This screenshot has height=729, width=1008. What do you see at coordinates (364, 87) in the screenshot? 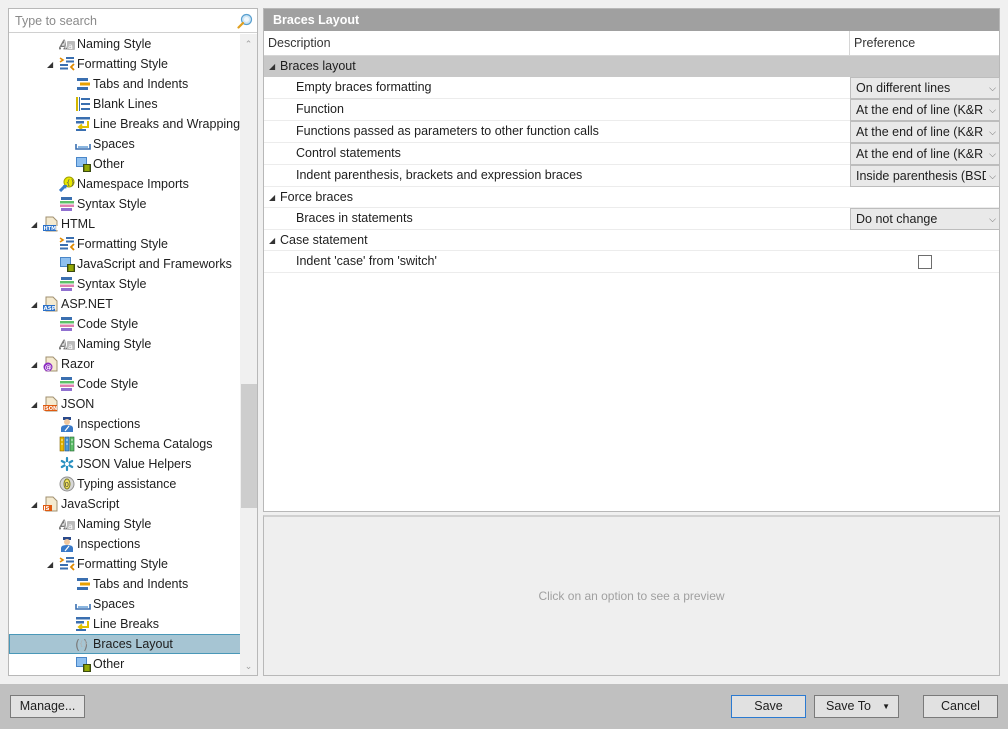
I see `option-label: Empty braces formatting` at bounding box center [364, 87].